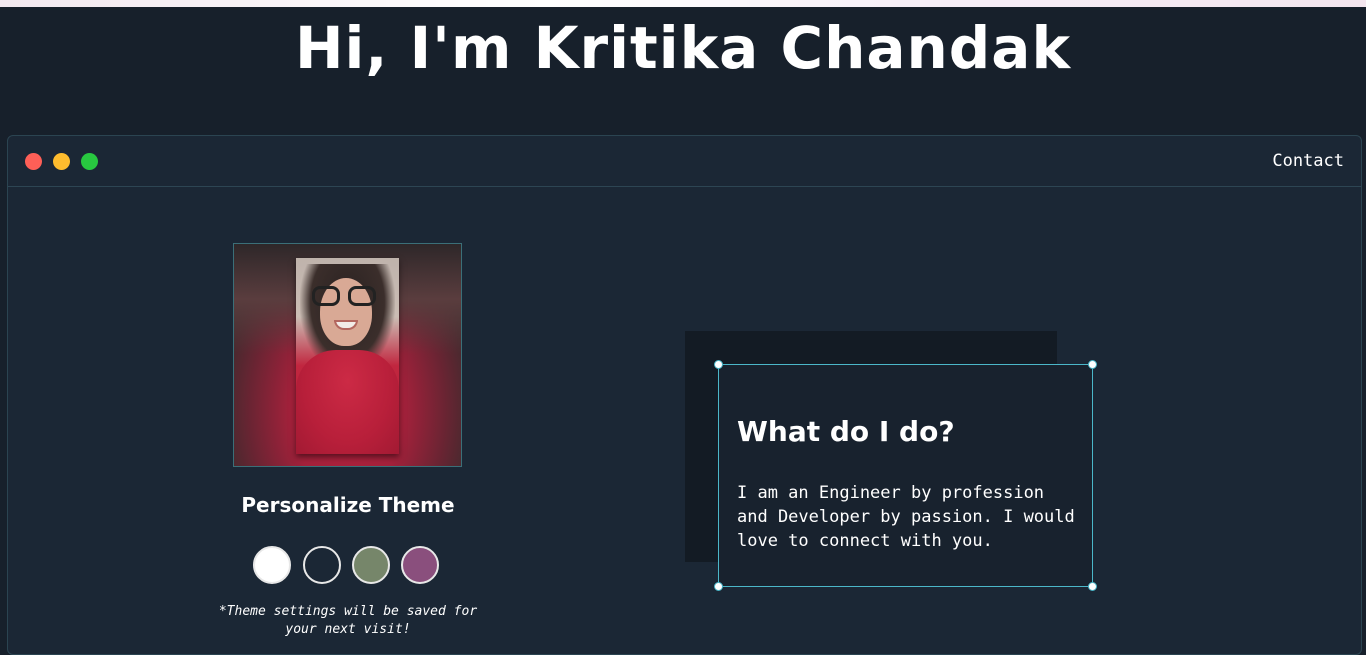 This screenshot has width=1366, height=655. I want to click on theme-swatch-sage, so click(371, 565).